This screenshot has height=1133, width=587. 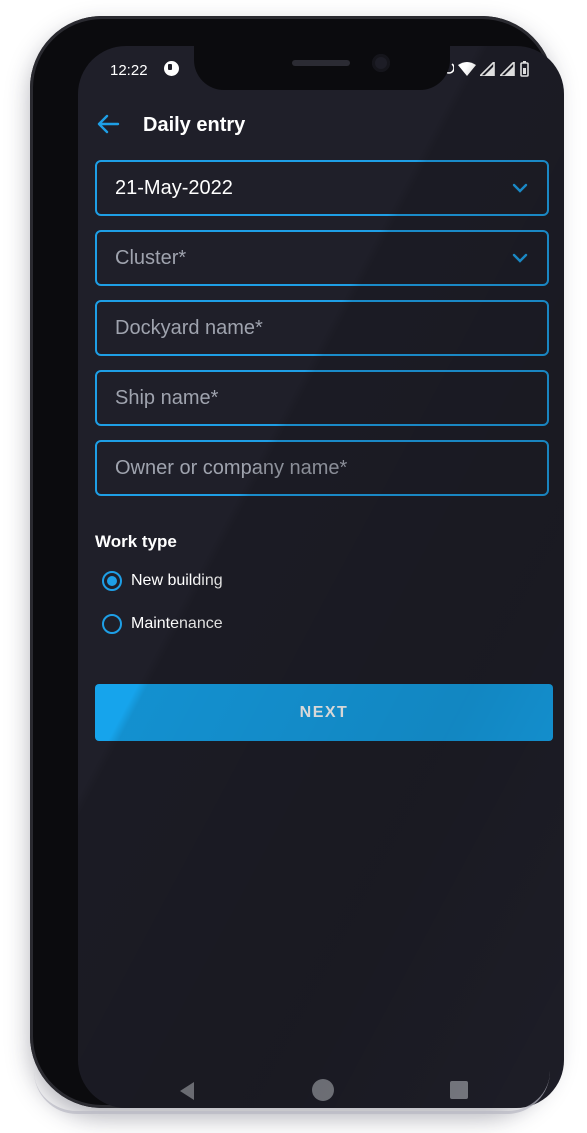 I want to click on nav-home-icon, so click(x=323, y=1090).